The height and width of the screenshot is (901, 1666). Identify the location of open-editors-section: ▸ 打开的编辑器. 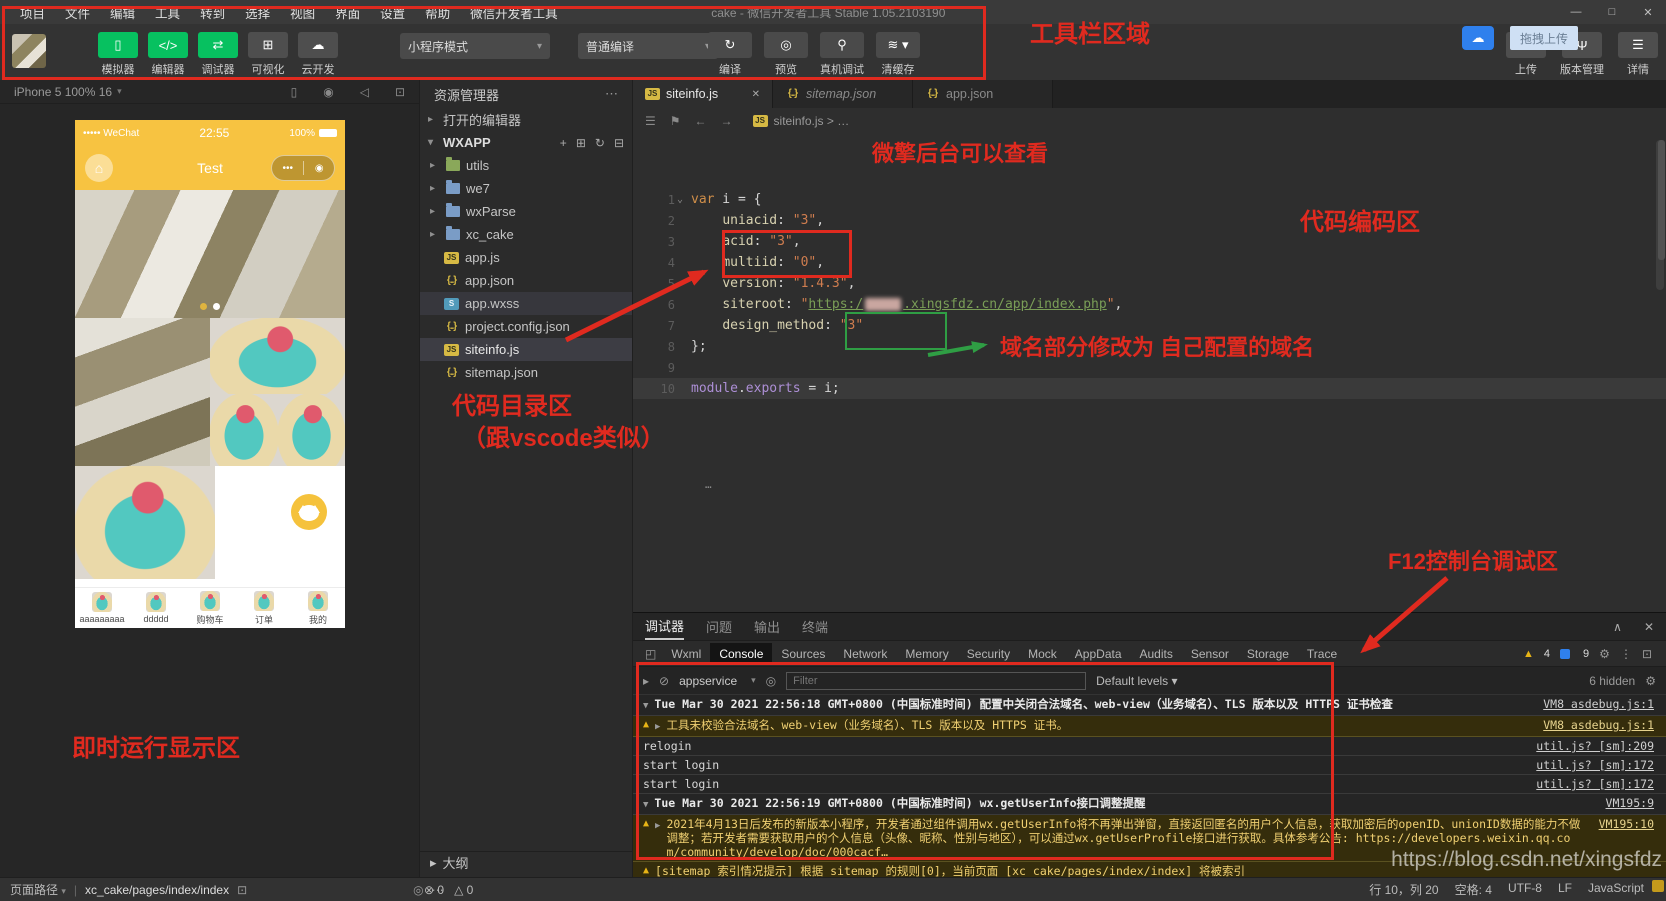
(526, 119).